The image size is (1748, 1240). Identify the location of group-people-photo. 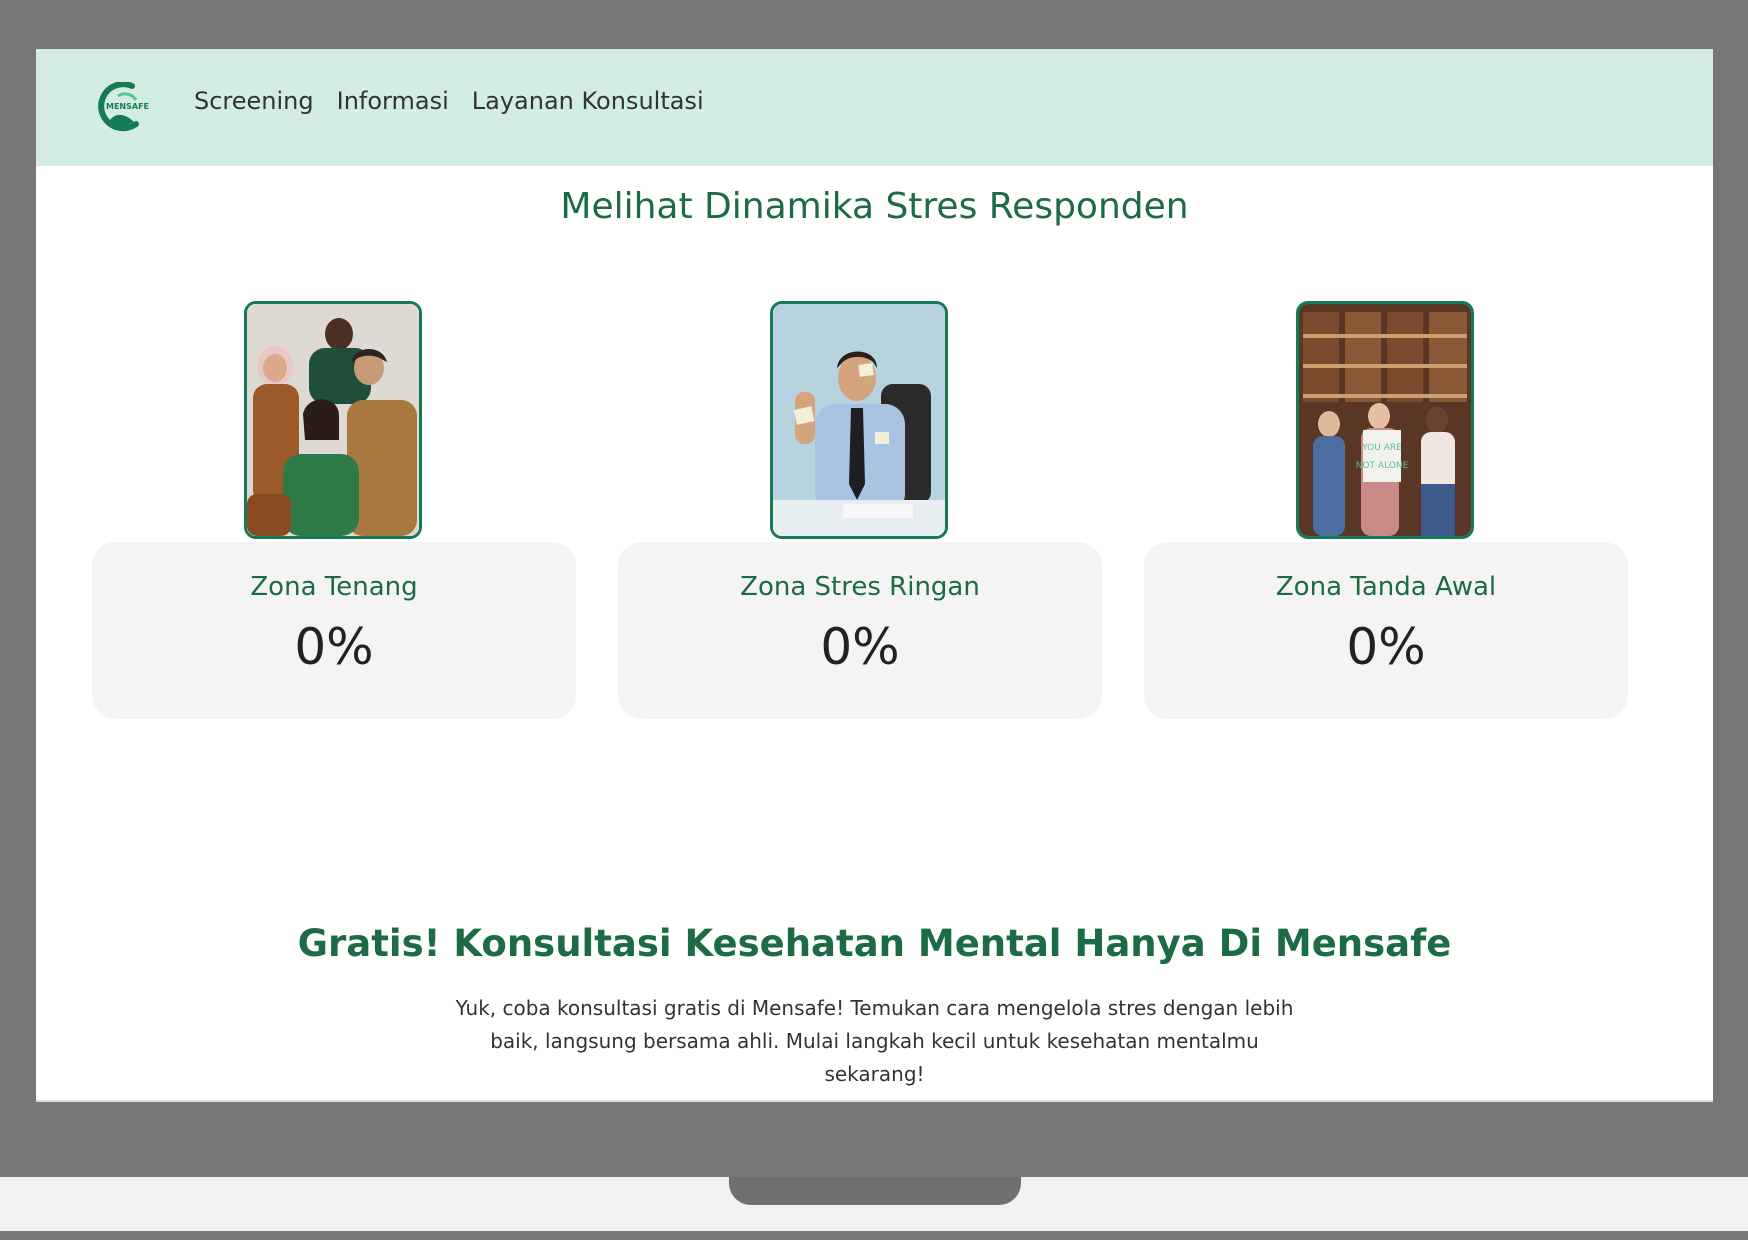
(333, 420).